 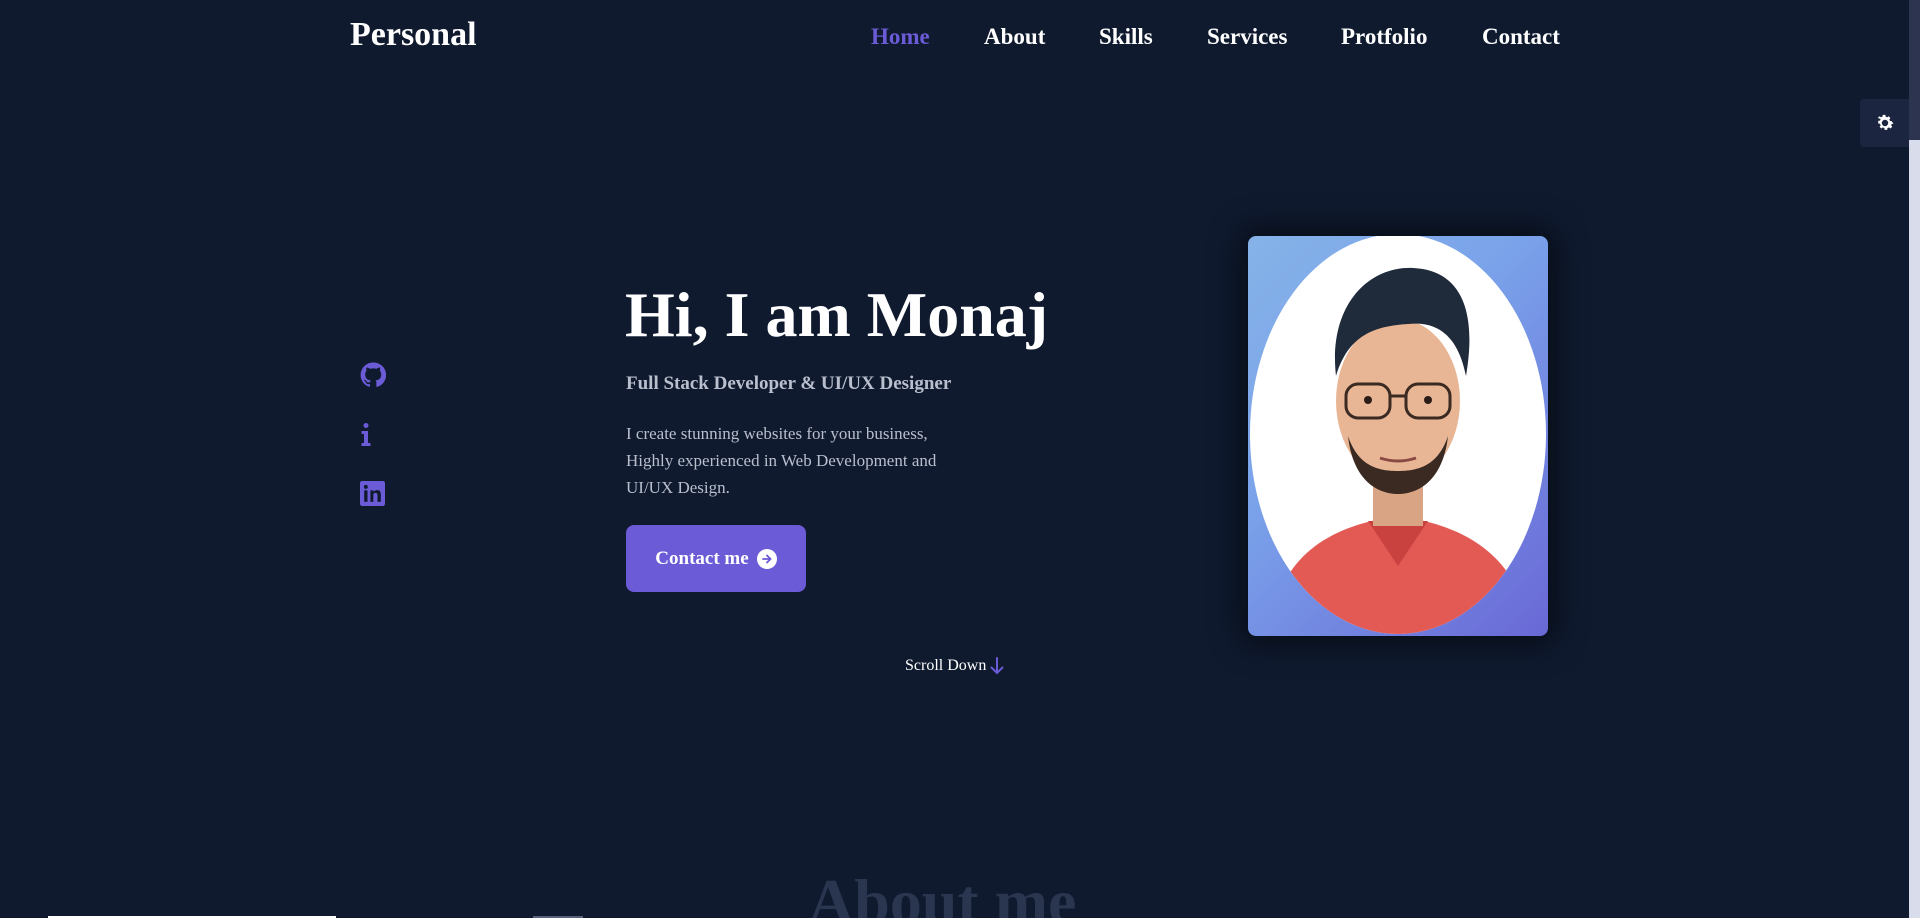 I want to click on linkedin-icon, so click(x=372, y=493).